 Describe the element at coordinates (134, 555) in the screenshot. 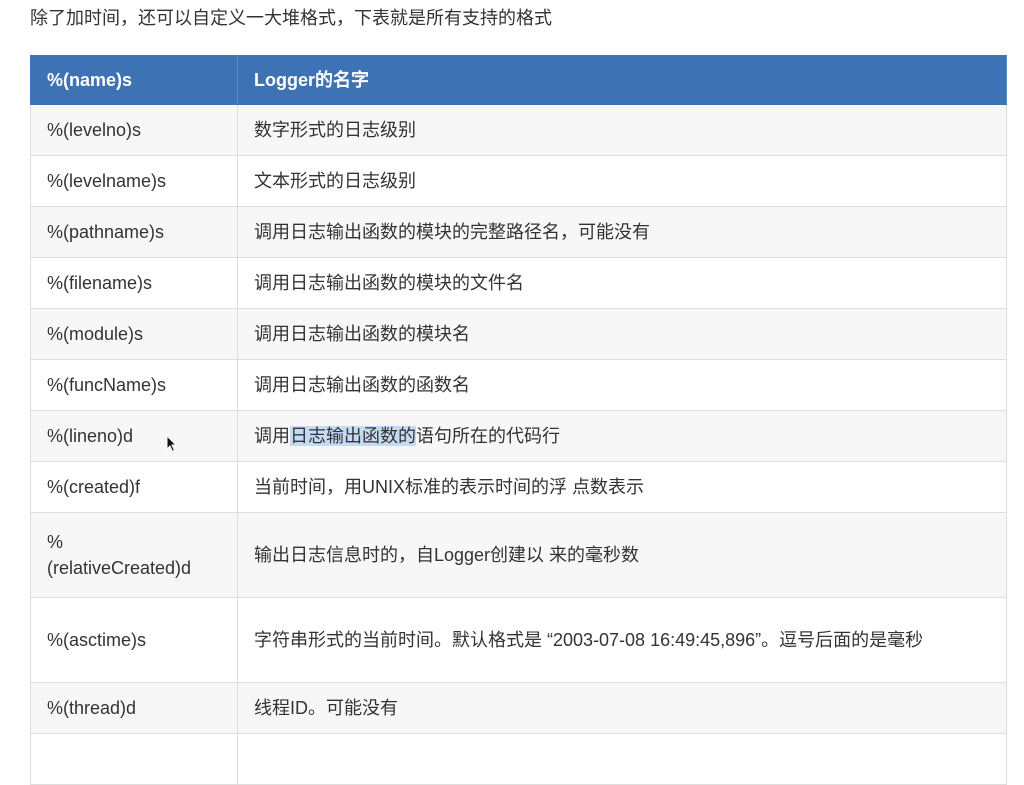

I see `format-key: % (relativeCreated)d` at that location.